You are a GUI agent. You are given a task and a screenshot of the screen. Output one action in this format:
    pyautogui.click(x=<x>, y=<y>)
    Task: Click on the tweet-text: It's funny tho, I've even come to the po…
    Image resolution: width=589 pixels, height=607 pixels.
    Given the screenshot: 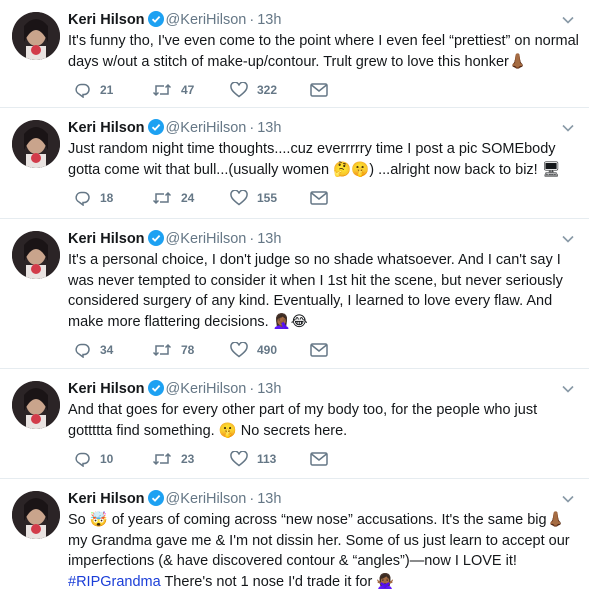 What is the action you would take?
    pyautogui.click(x=323, y=51)
    